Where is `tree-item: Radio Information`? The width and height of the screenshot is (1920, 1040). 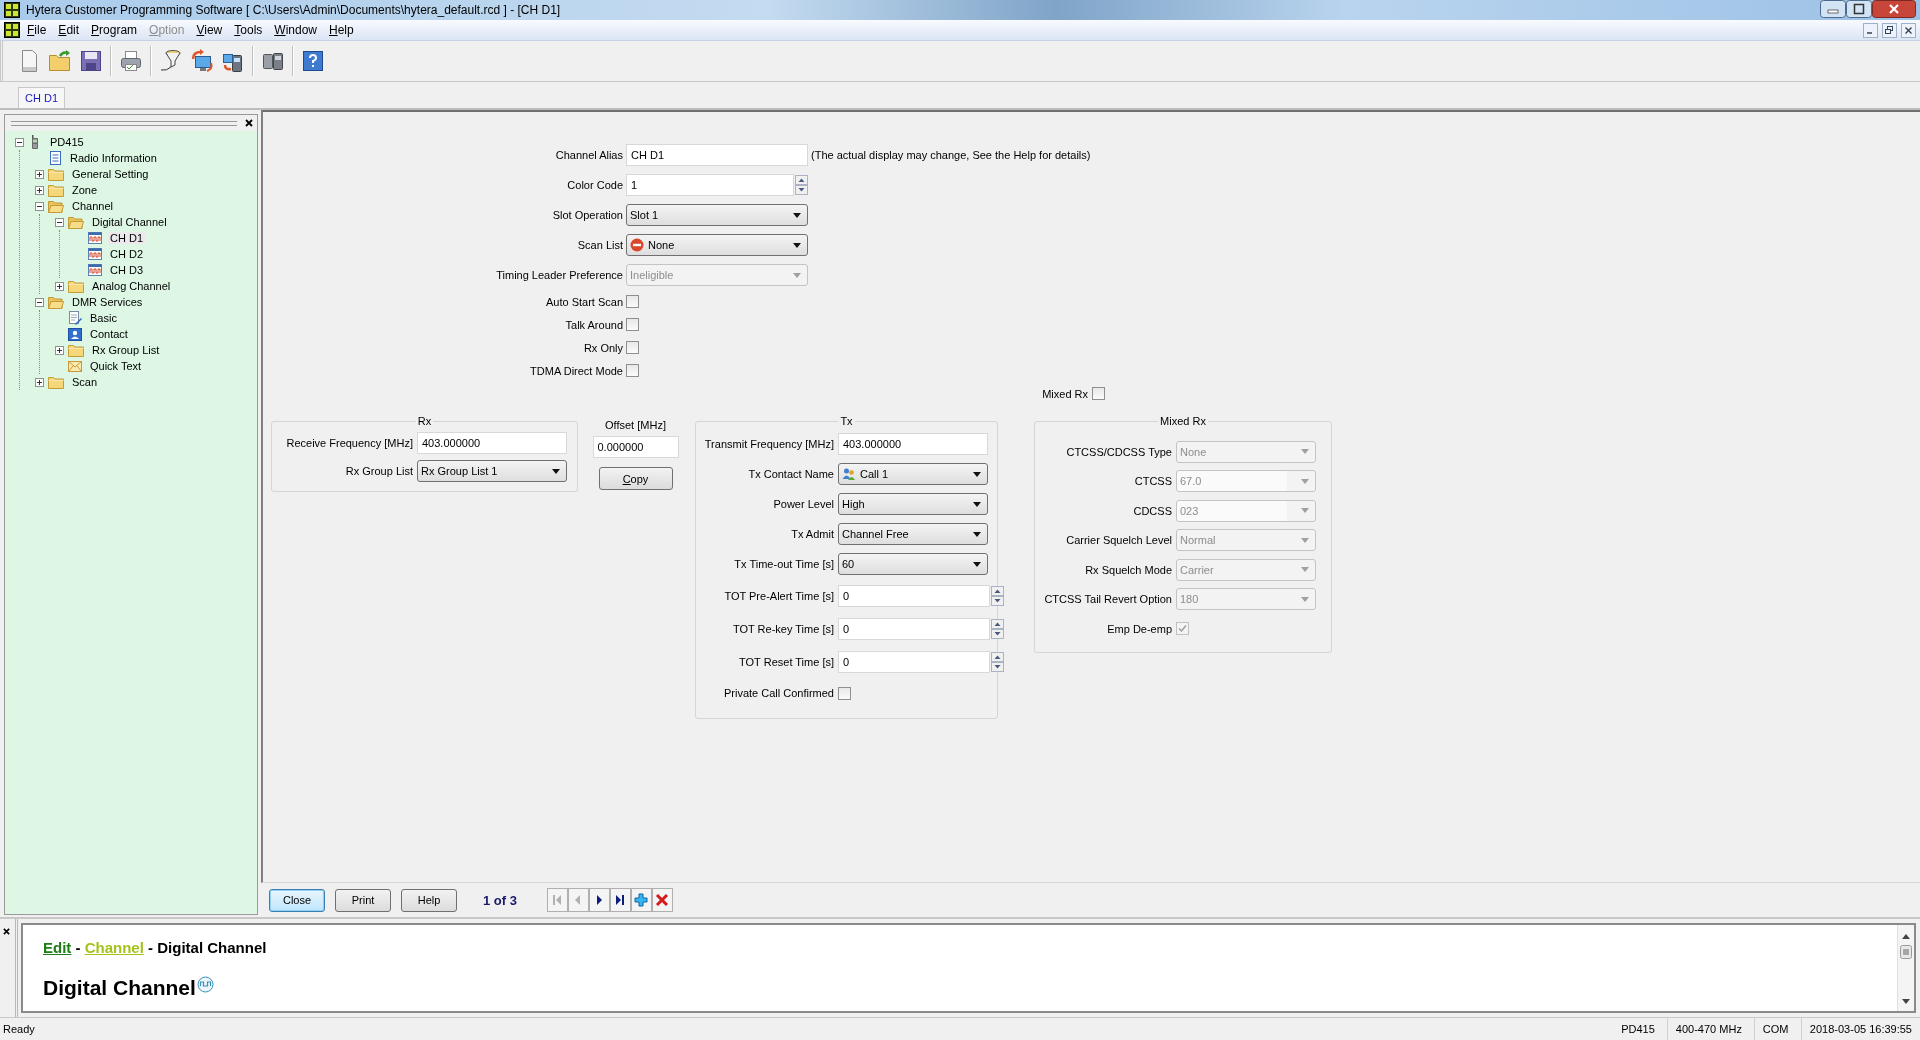
tree-item: Radio Information is located at coordinates (113, 158).